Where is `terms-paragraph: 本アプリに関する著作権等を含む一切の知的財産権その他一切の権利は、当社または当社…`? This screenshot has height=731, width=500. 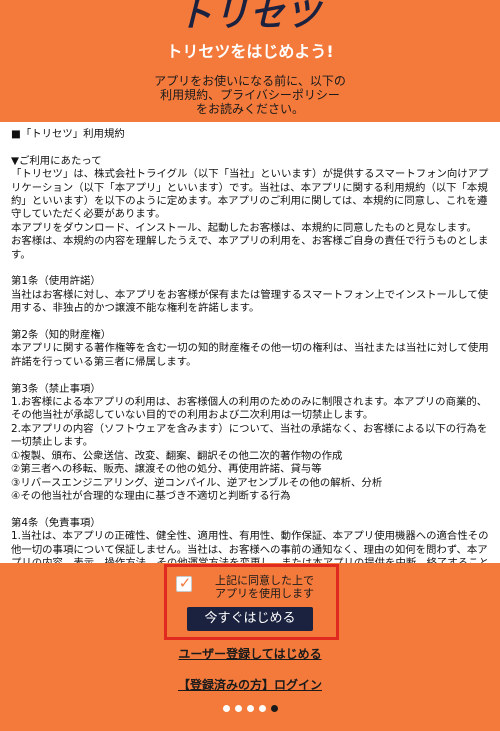
terms-paragraph: 本アプリに関する著作権等を含む一切の知的財産権その他一切の権利は、当社または当社… is located at coordinates (250, 355).